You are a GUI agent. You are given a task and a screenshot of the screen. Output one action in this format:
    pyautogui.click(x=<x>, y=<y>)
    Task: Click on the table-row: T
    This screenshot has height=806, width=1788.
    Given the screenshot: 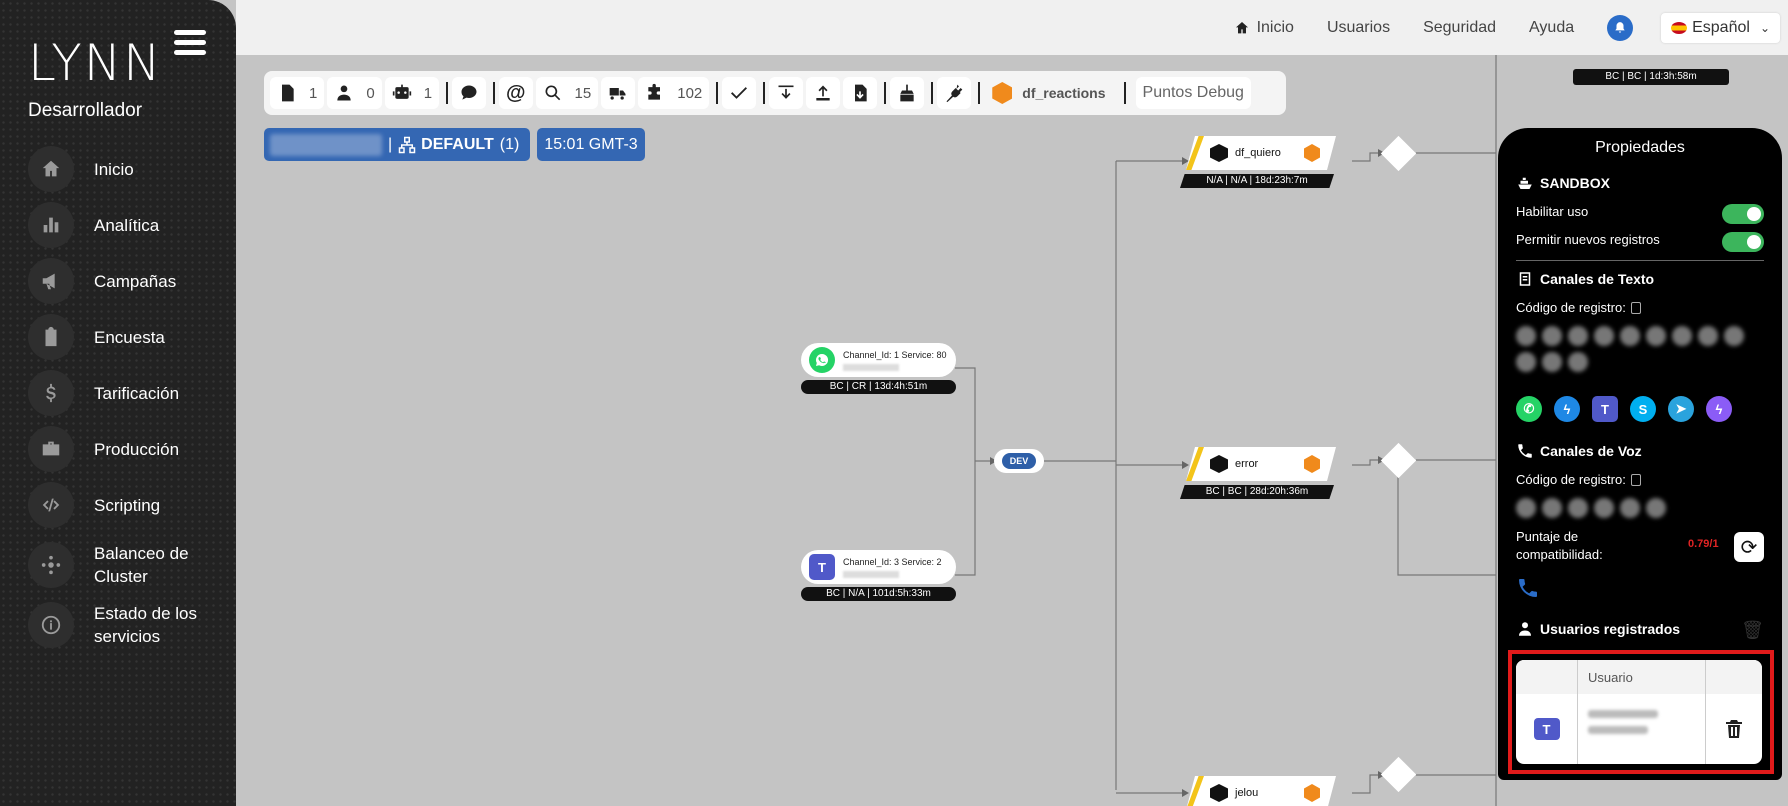 What is the action you would take?
    pyautogui.click(x=1639, y=729)
    